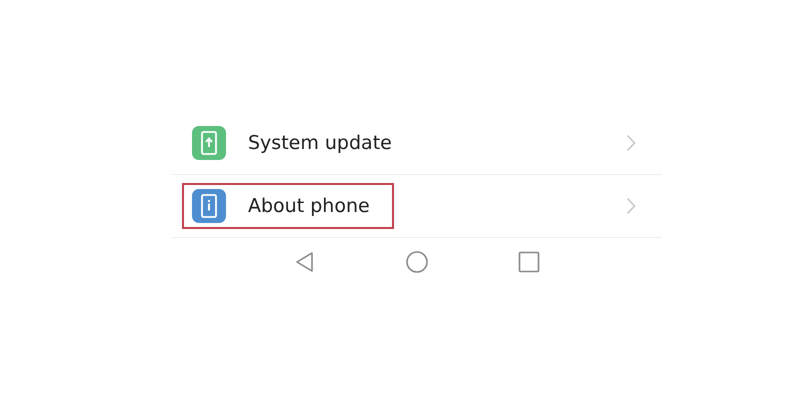 This screenshot has width=800, height=400. I want to click on settings-item: System update, so click(417, 143).